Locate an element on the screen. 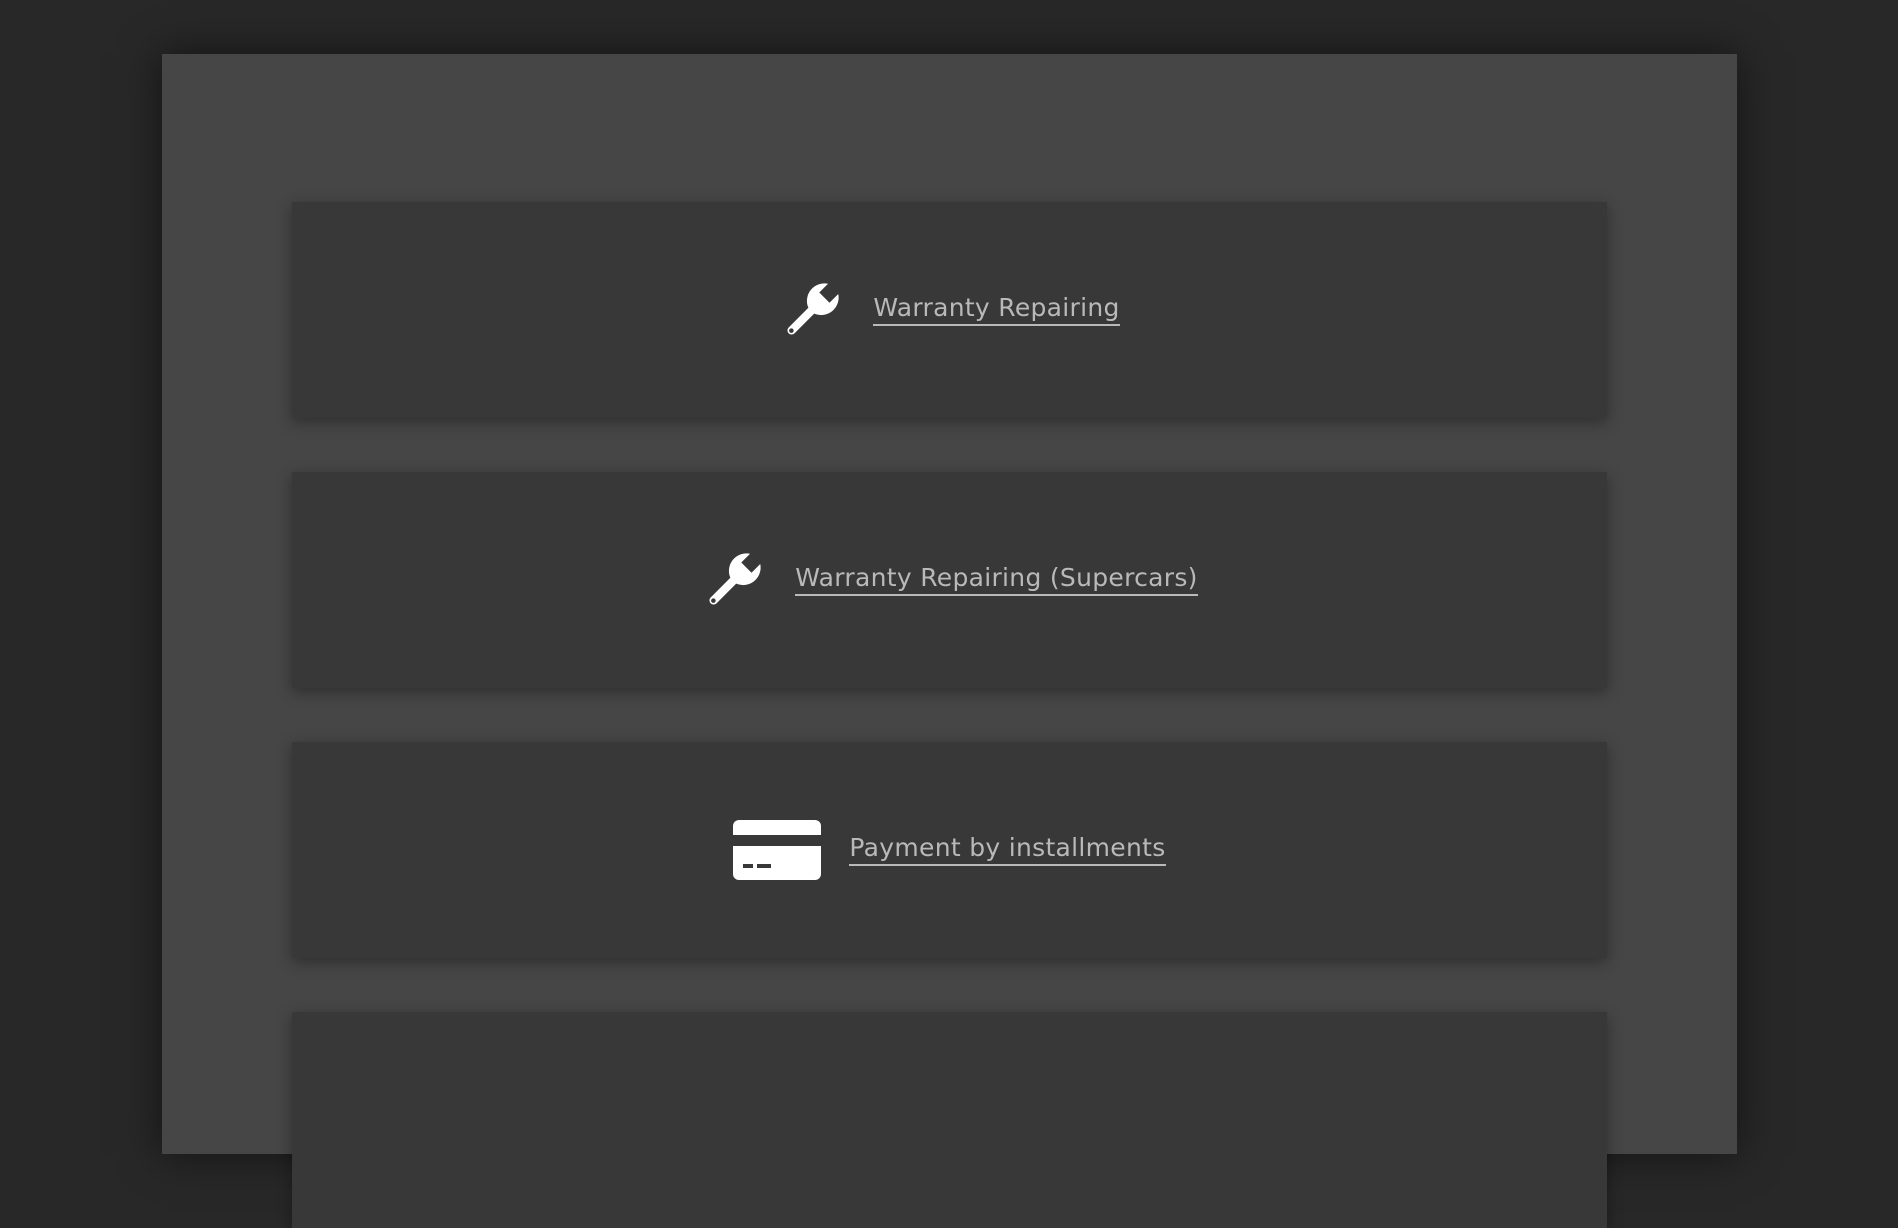 This screenshot has height=1228, width=1898. service-card-partial is located at coordinates (949, 1120).